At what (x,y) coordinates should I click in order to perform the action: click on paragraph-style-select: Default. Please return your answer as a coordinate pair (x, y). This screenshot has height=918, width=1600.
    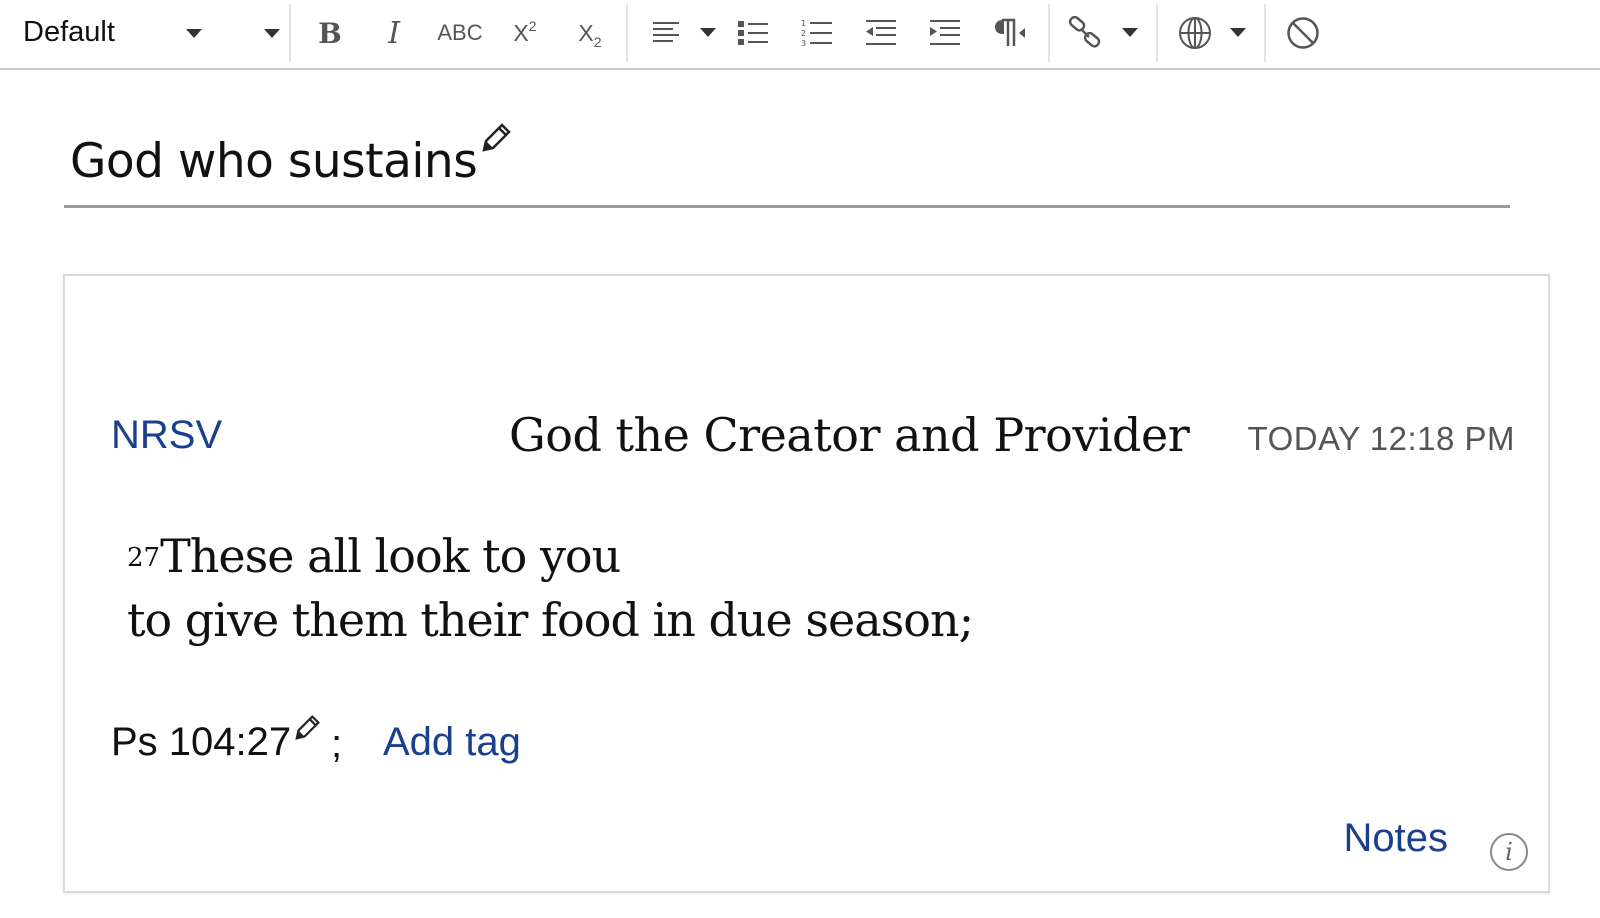
    Looking at the image, I should click on (145, 34).